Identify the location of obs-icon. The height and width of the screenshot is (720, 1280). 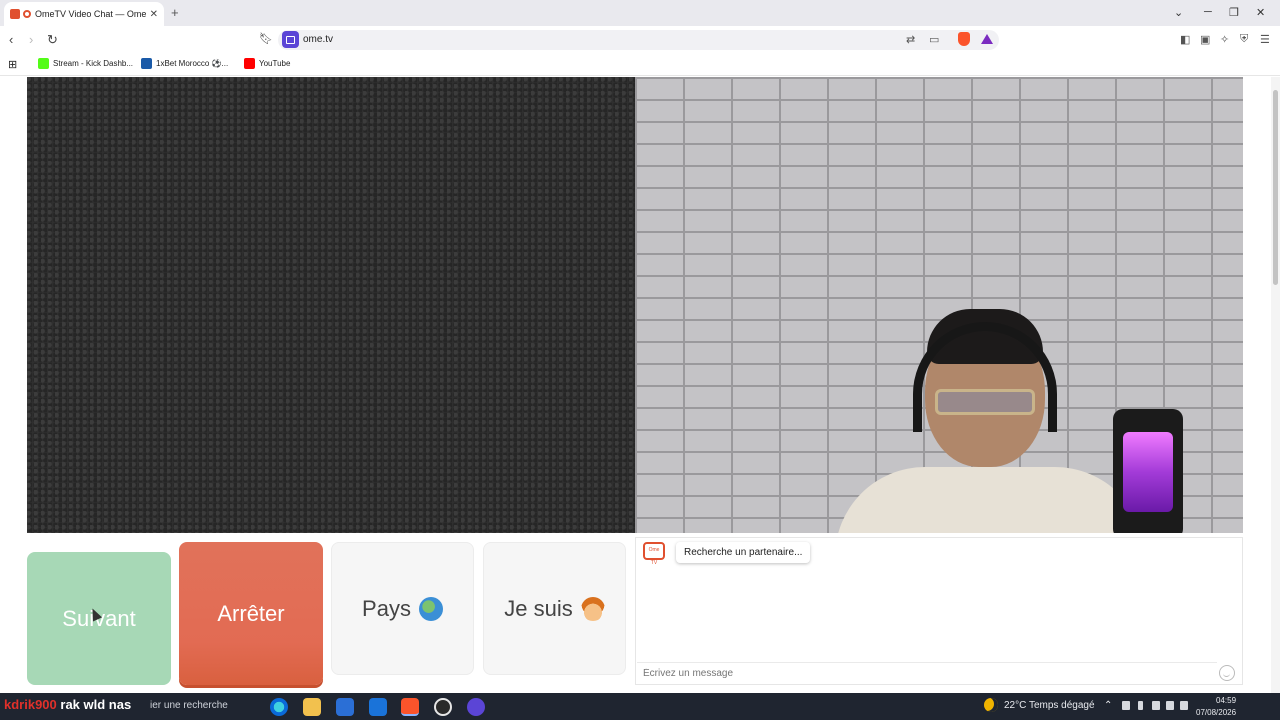
(443, 707).